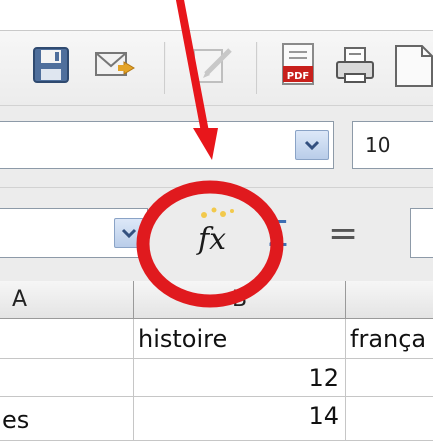 The height and width of the screenshot is (441, 433). I want to click on cell-c1: frança, so click(389, 339).